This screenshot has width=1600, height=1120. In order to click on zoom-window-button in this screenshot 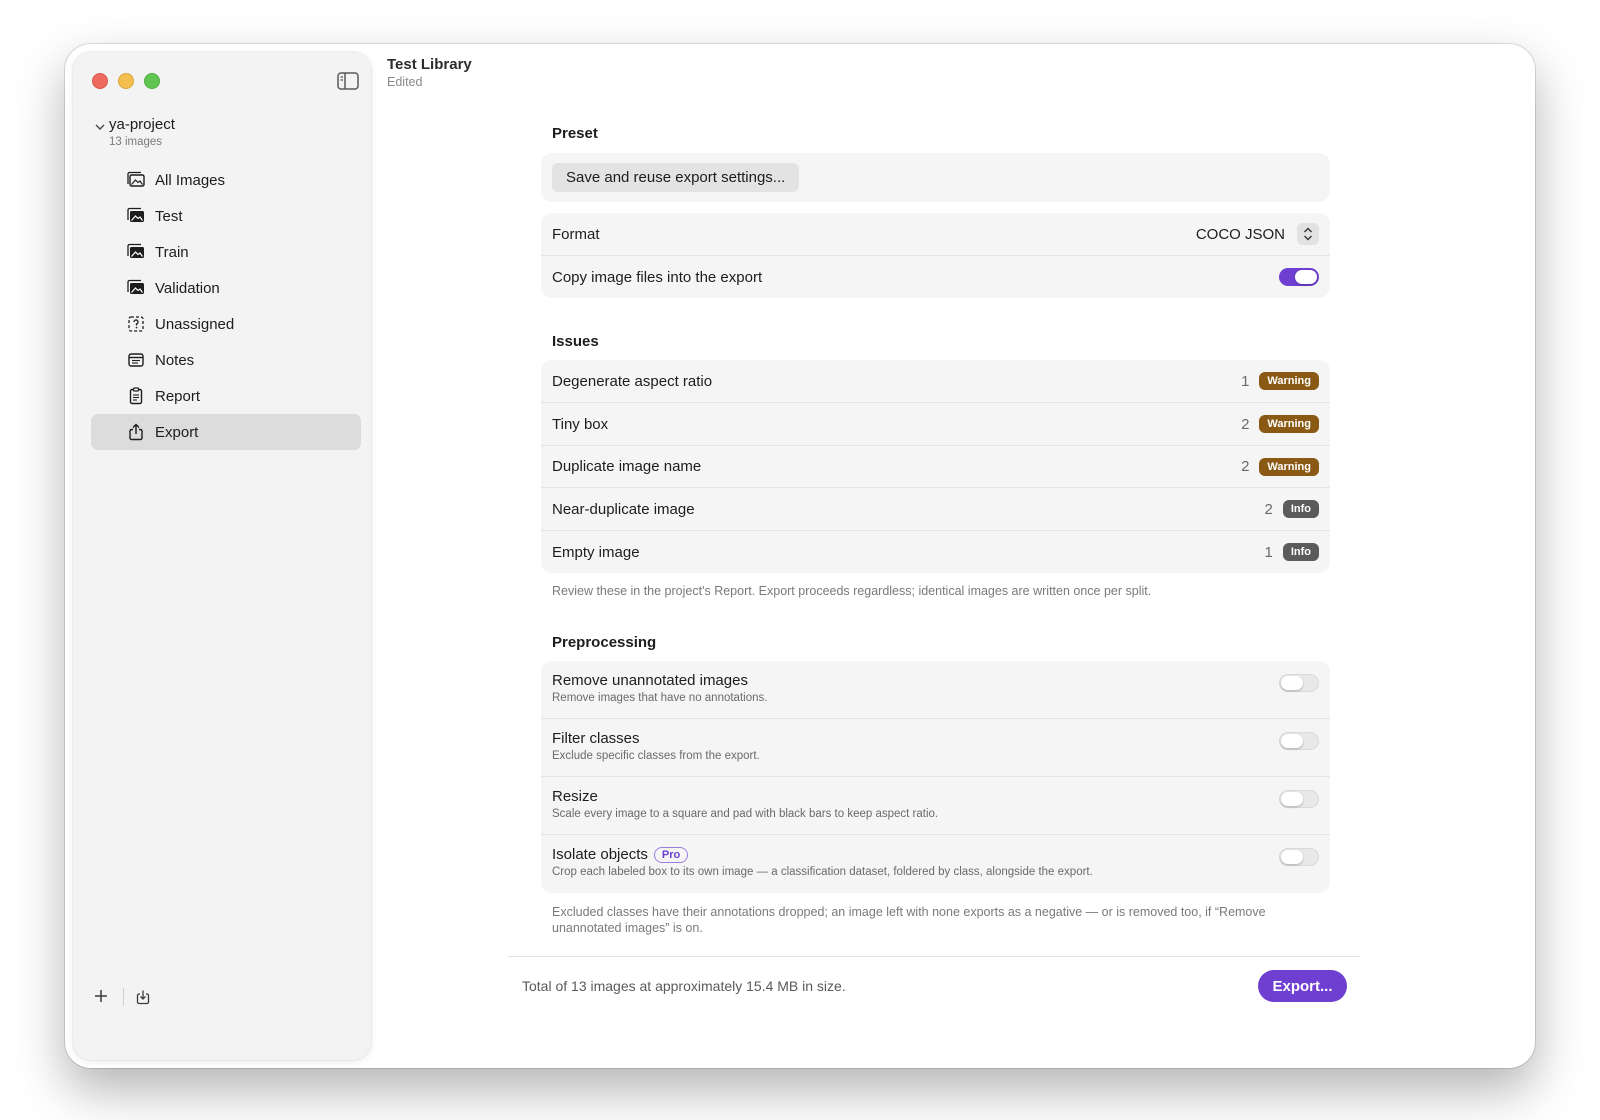, I will do `click(152, 81)`.